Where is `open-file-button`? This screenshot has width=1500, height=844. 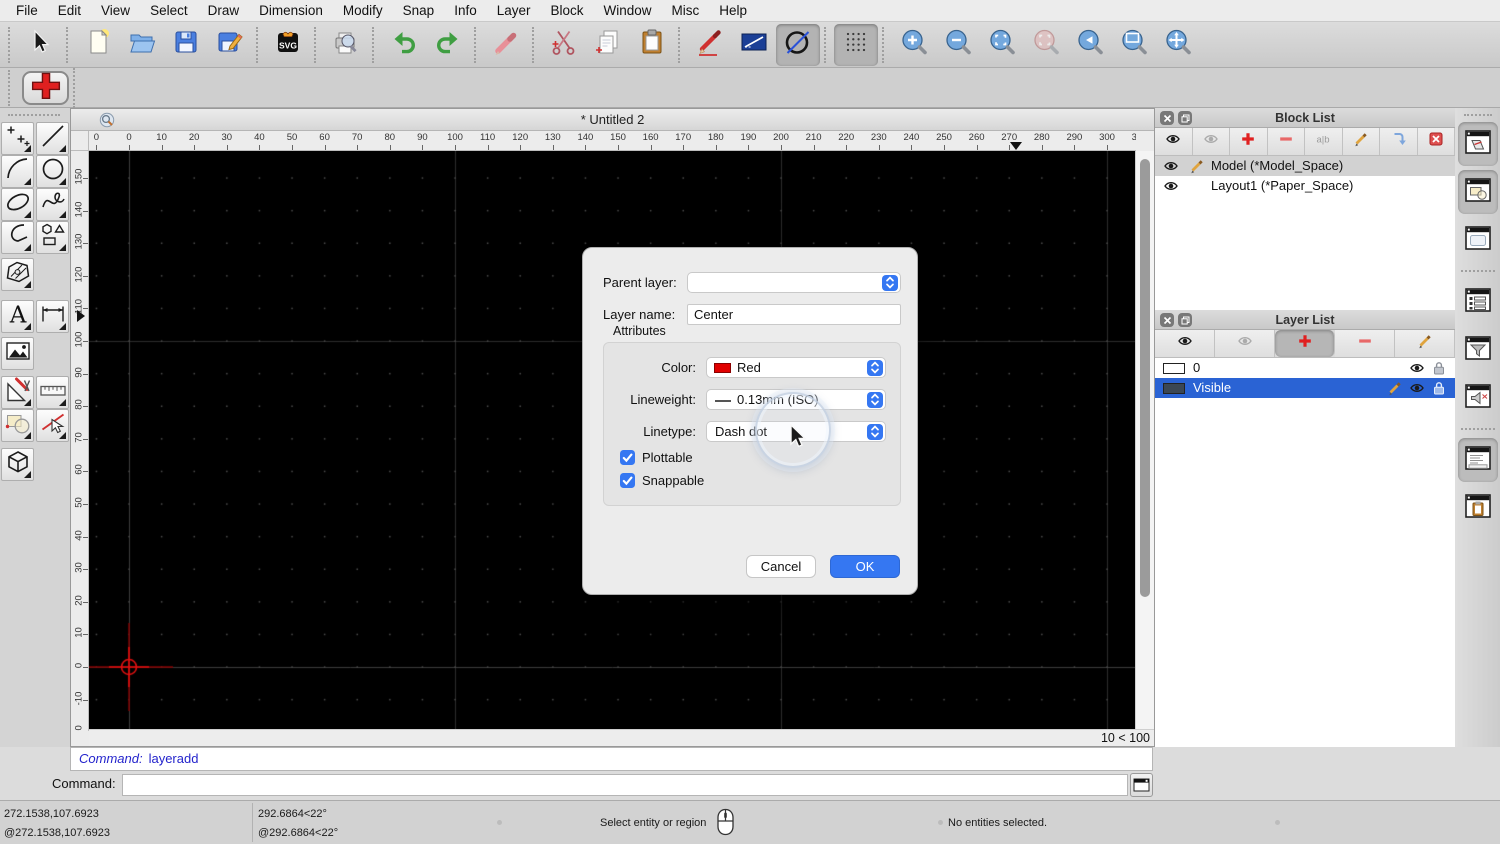
open-file-button is located at coordinates (142, 45).